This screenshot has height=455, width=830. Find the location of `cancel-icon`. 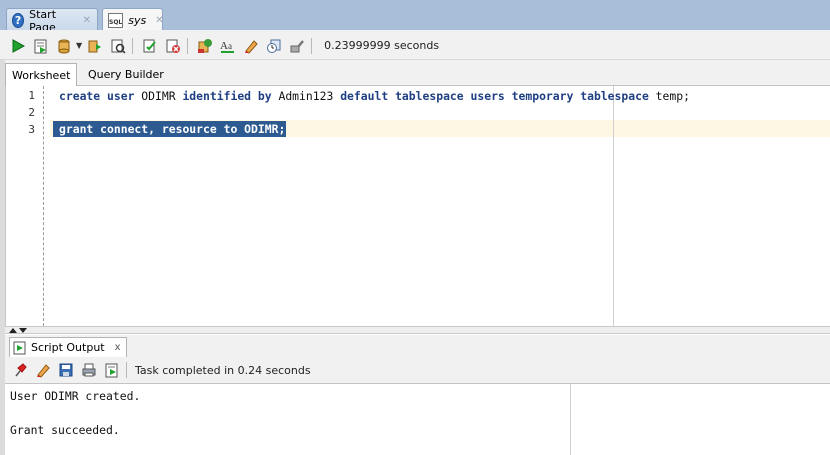

cancel-icon is located at coordinates (205, 46).